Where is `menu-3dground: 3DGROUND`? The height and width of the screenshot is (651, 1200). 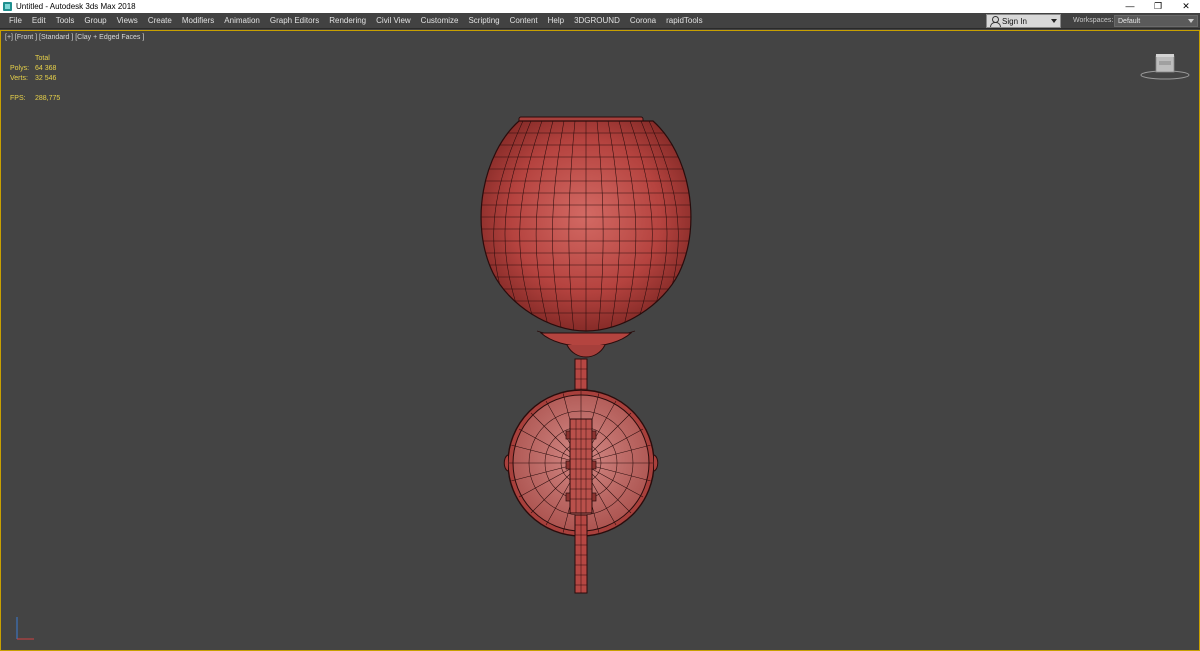
menu-3dground: 3DGROUND is located at coordinates (597, 21).